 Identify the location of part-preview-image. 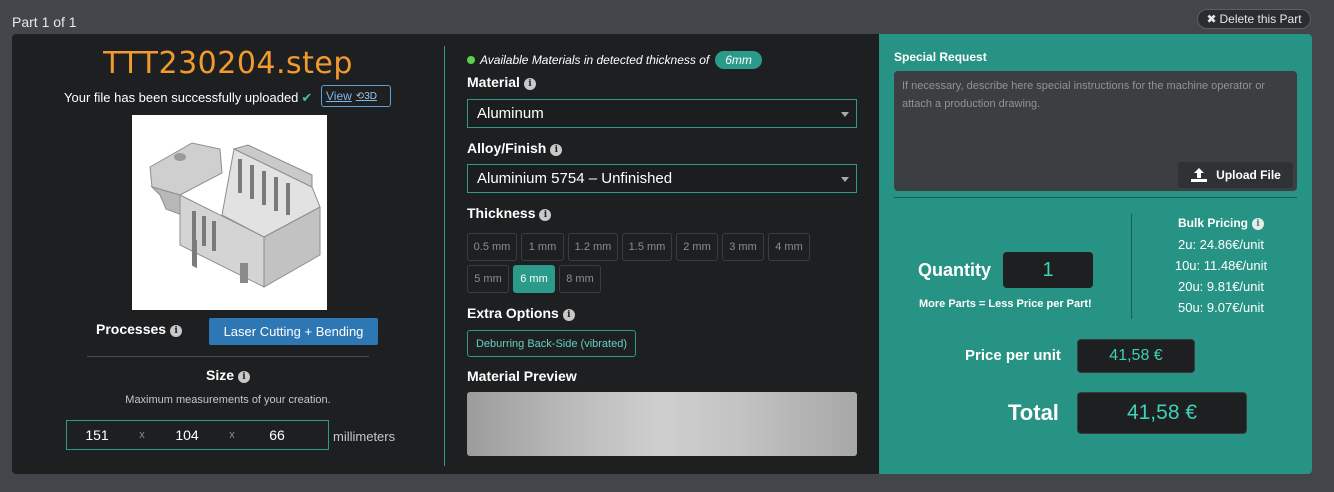
(229, 212).